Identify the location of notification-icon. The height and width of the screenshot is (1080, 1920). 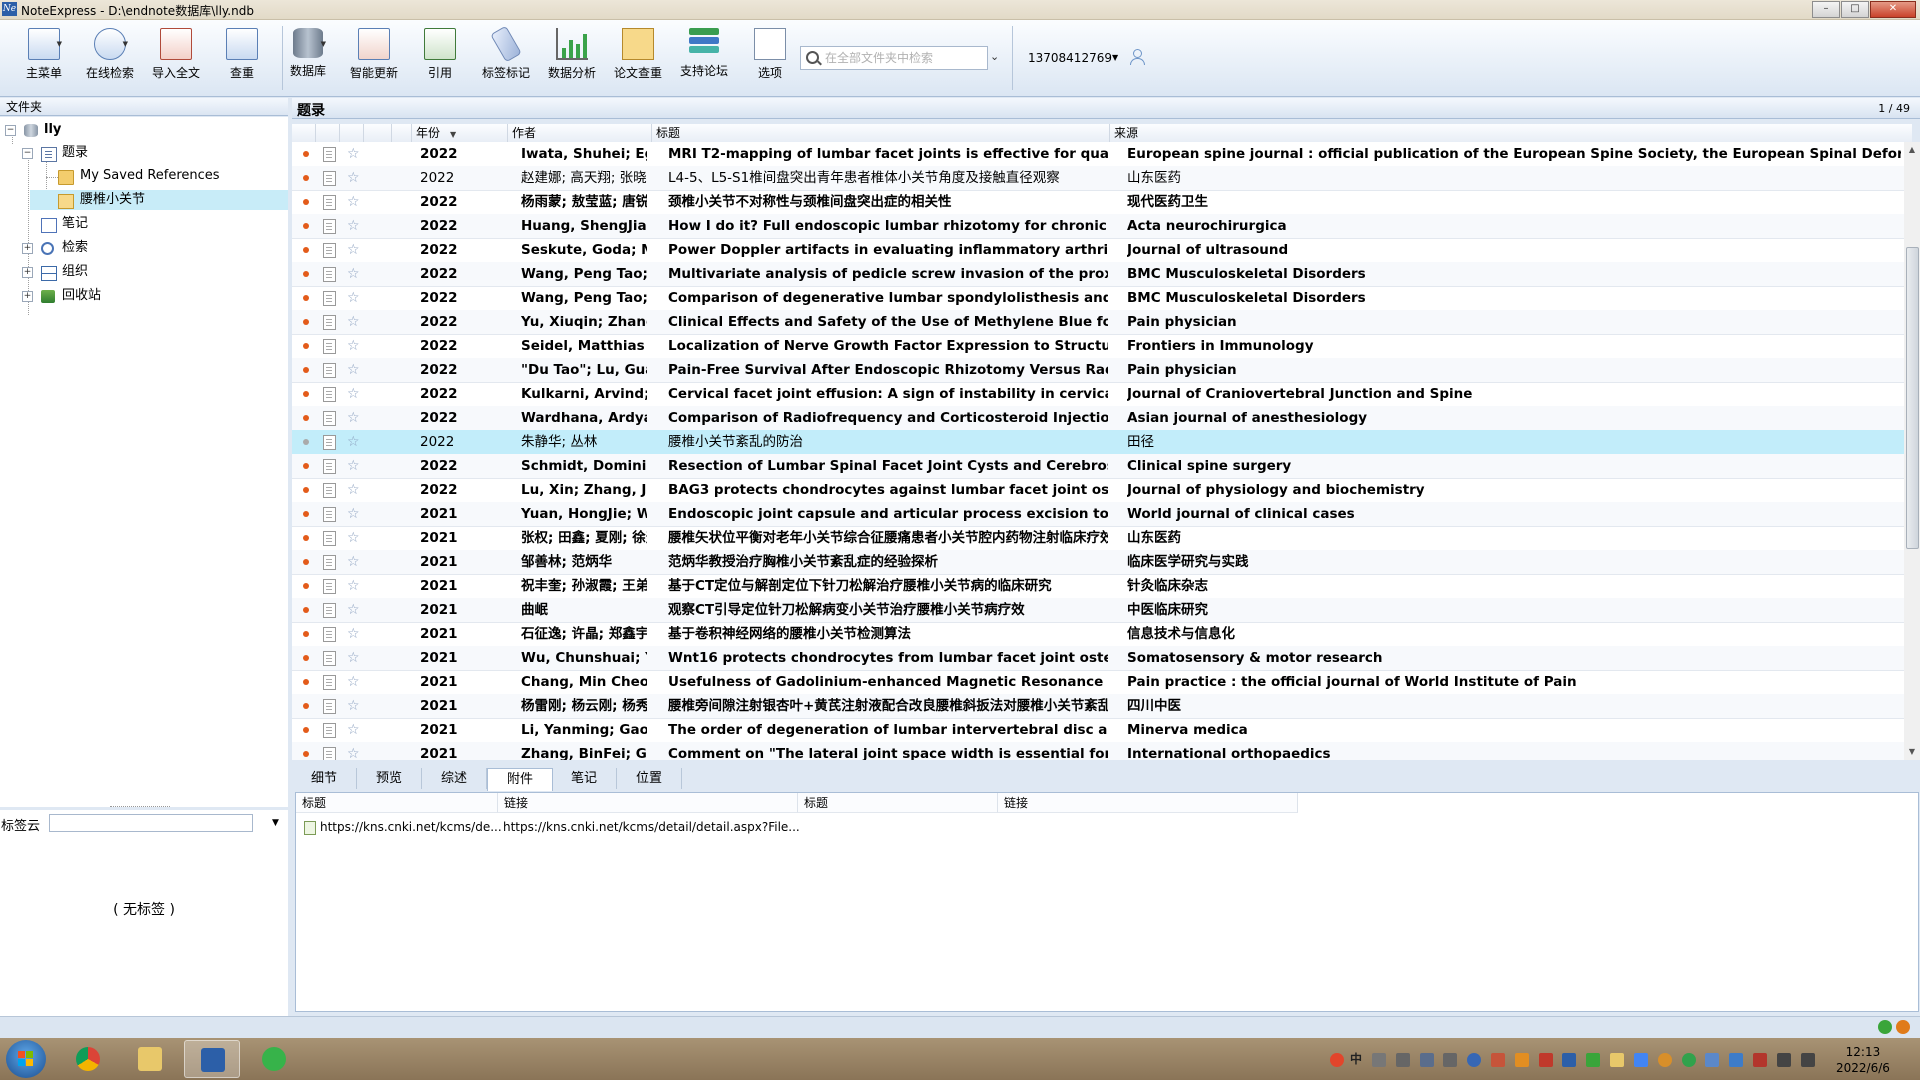
(1903, 1027).